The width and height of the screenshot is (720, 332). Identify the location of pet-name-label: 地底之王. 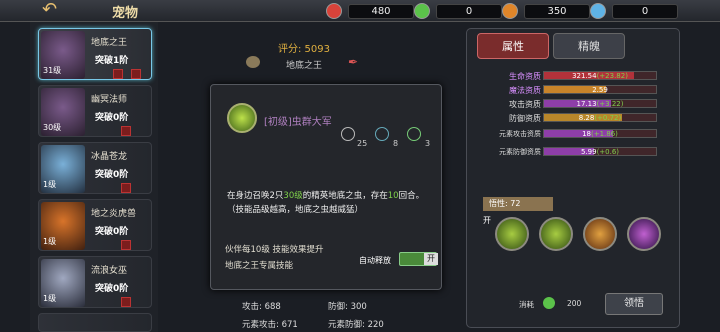
(304, 66).